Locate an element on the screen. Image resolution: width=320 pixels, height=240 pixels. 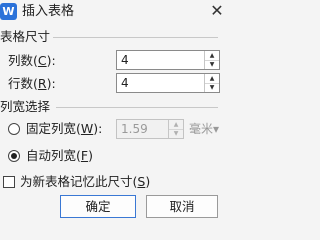
fixed-width-value: 1.59 is located at coordinates (134, 129).